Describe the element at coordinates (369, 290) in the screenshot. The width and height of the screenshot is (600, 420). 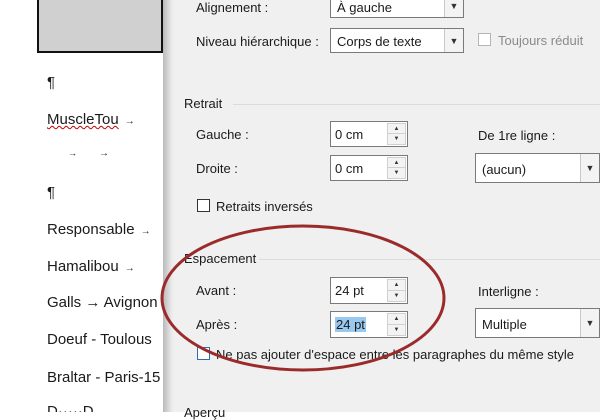
I see `spacing-before-spinner: 24 pt ▲ ▼` at that location.